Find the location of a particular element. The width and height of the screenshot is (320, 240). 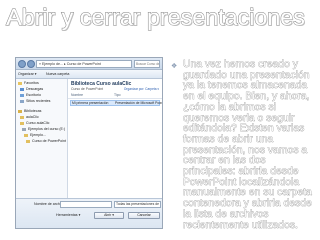

sidebar-item-escritorio: Escritorio is located at coordinates (30, 95).